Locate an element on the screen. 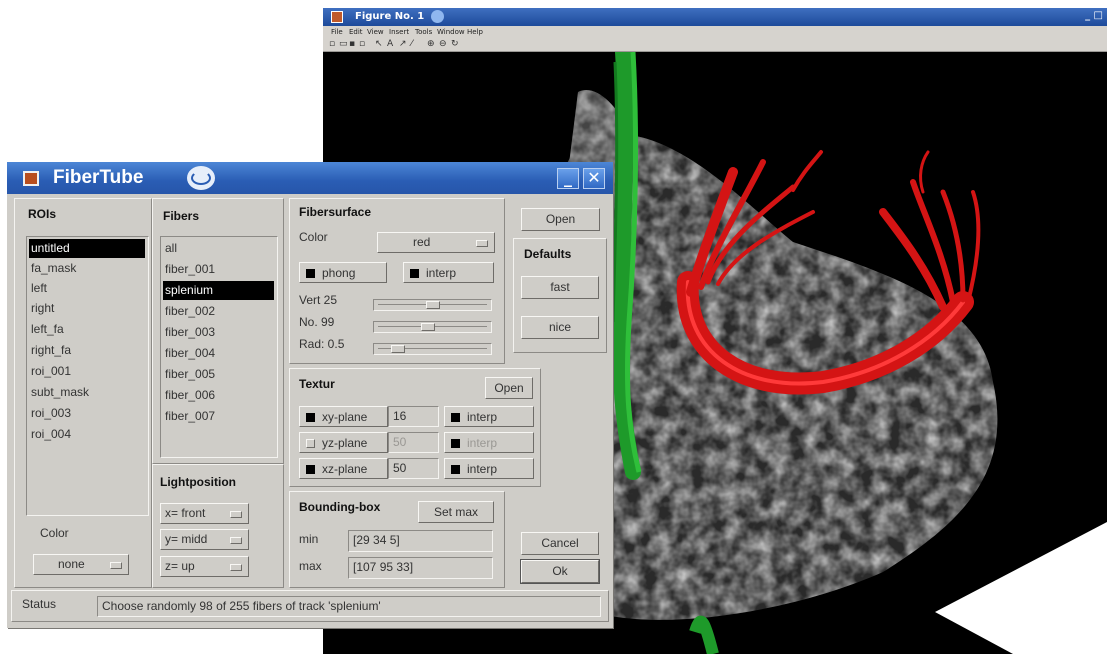 This screenshot has width=1107, height=654. bbox-max-field: [107 95 33] is located at coordinates (420, 568).